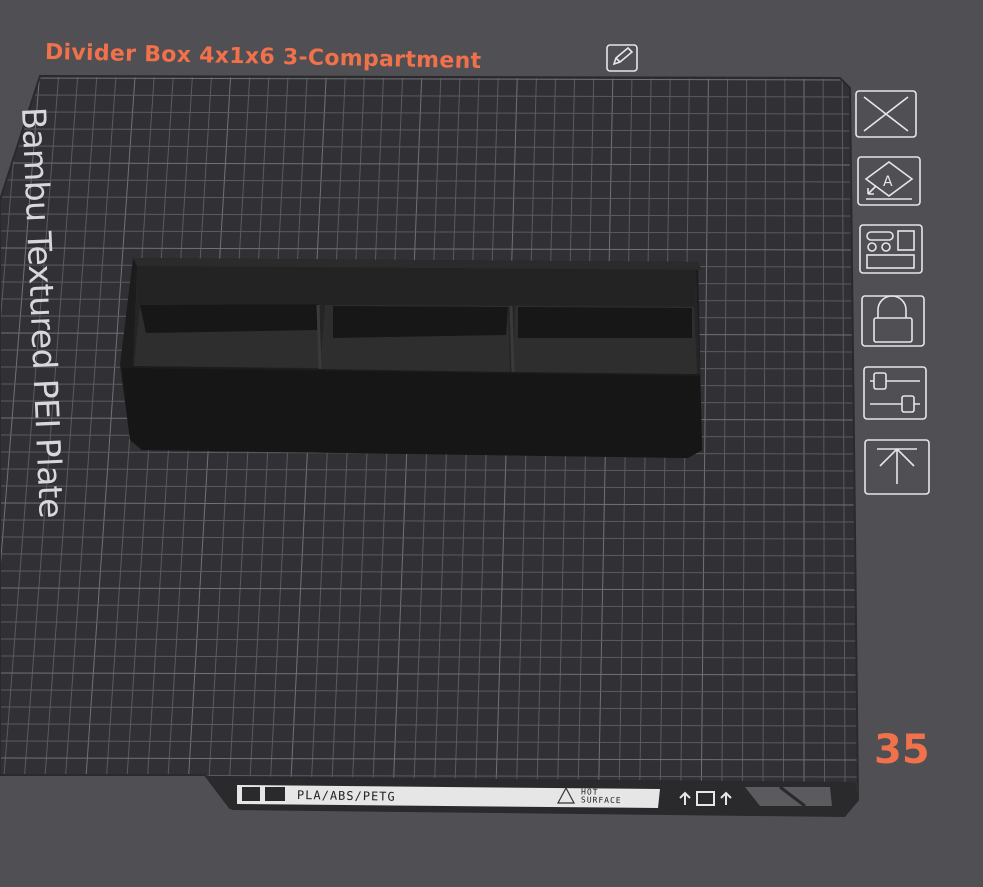  Describe the element at coordinates (893, 321) in the screenshot. I see `lock-icon` at that location.